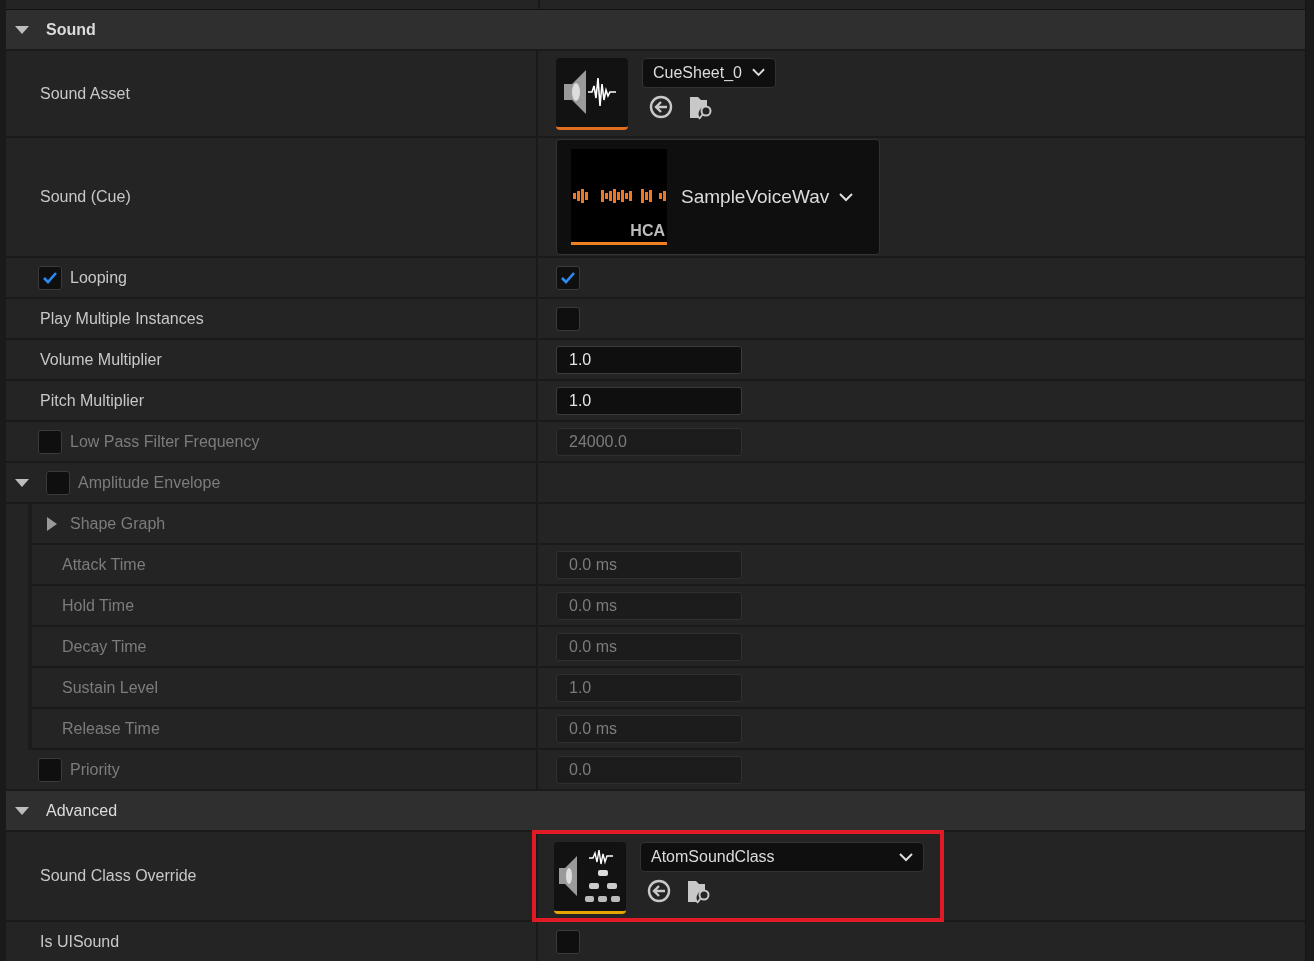 The width and height of the screenshot is (1314, 961). Describe the element at coordinates (118, 876) in the screenshot. I see `property-label: Sound Class Override` at that location.